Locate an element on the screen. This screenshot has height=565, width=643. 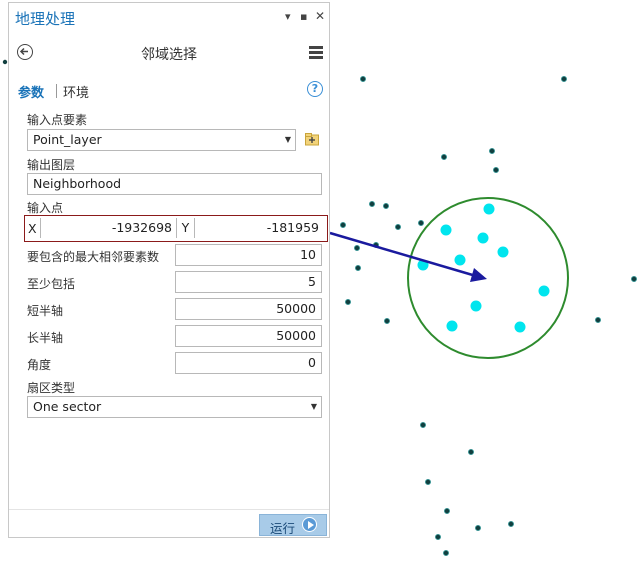
tool-title: 邻域选择 is located at coordinates (169, 55).